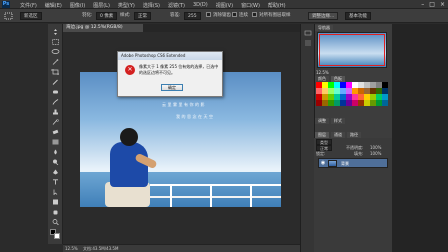 This screenshot has height=252, width=448. I want to click on dialog-title: Adobe Photoshop CS6 Extended, so click(170, 56).